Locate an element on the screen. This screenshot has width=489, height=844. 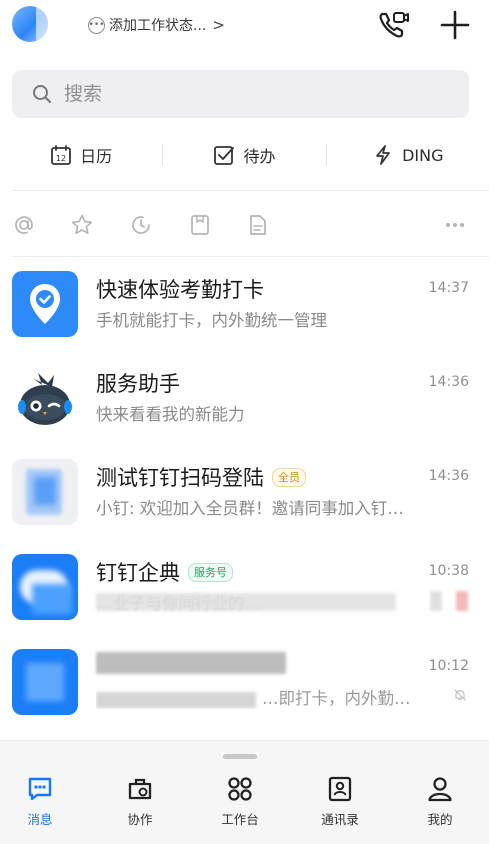
person-icon is located at coordinates (440, 789).